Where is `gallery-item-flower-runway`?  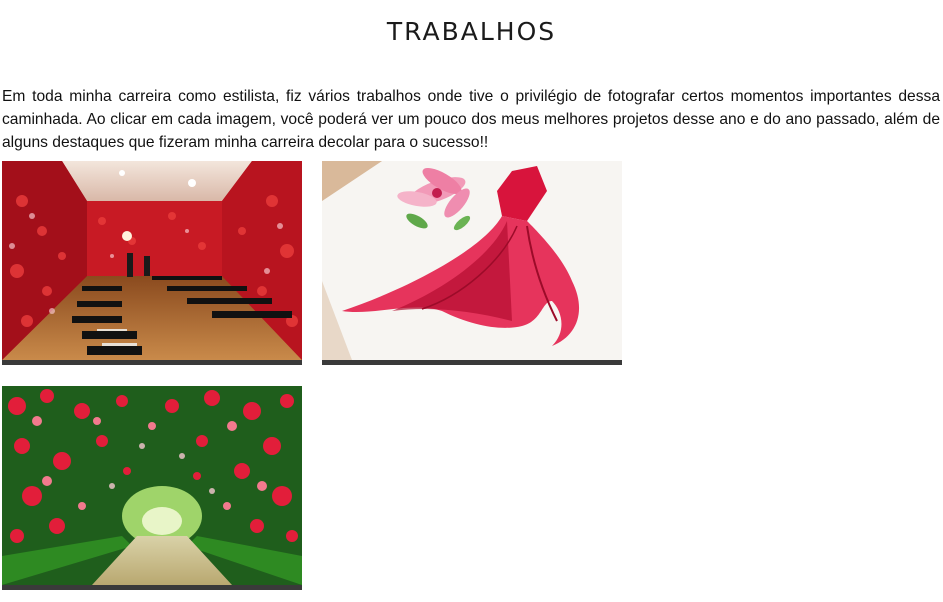 gallery-item-flower-runway is located at coordinates (152, 263).